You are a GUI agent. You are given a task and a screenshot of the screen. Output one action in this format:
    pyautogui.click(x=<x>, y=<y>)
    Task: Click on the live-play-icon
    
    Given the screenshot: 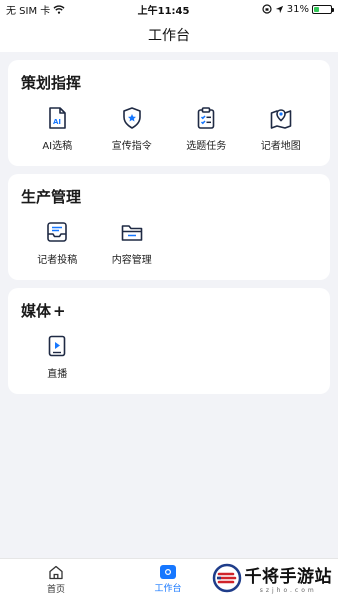 What is the action you would take?
    pyautogui.click(x=57, y=346)
    